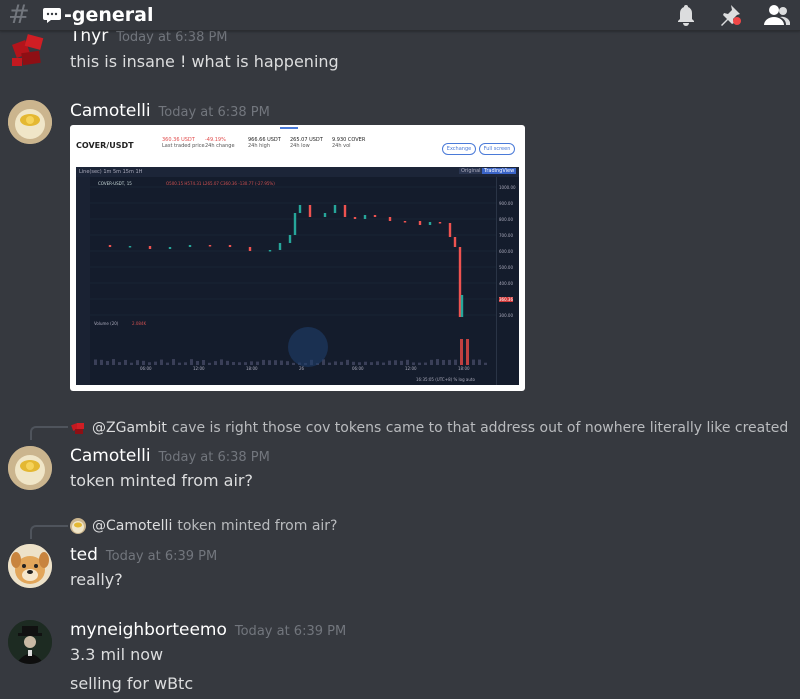 The width and height of the screenshot is (800, 699). Describe the element at coordinates (208, 630) in the screenshot. I see `username: myneighborteemo Today at 6:39 PM` at that location.